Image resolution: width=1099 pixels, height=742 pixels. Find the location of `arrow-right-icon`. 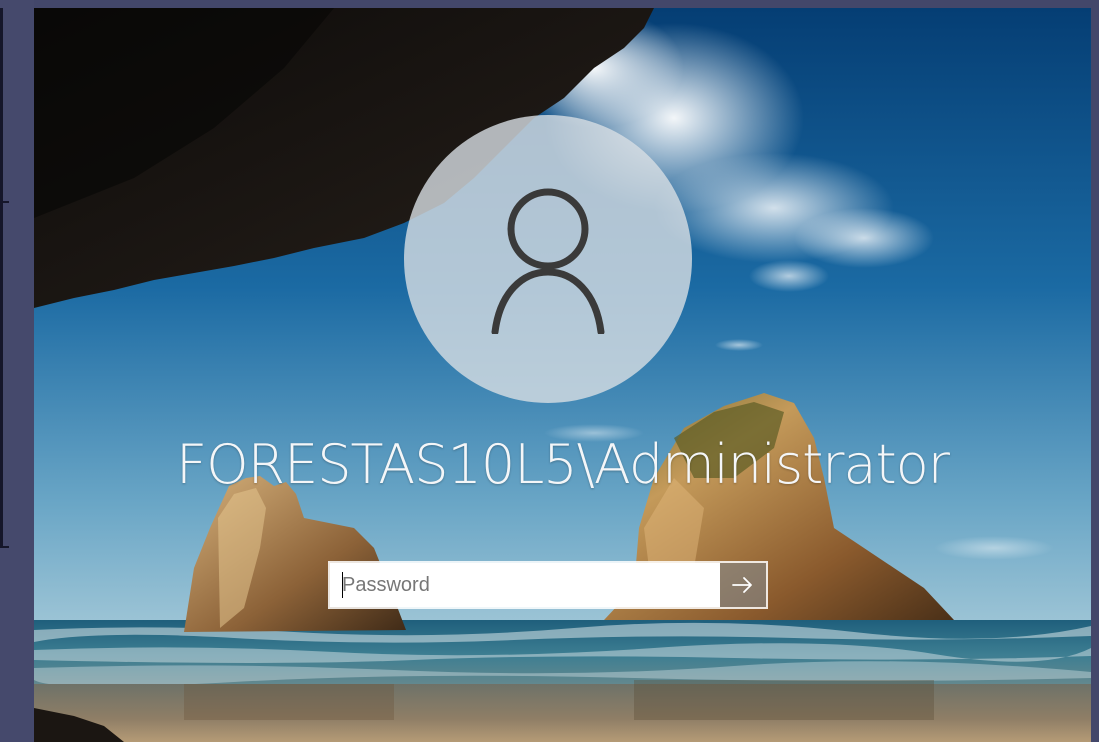

arrow-right-icon is located at coordinates (742, 585).